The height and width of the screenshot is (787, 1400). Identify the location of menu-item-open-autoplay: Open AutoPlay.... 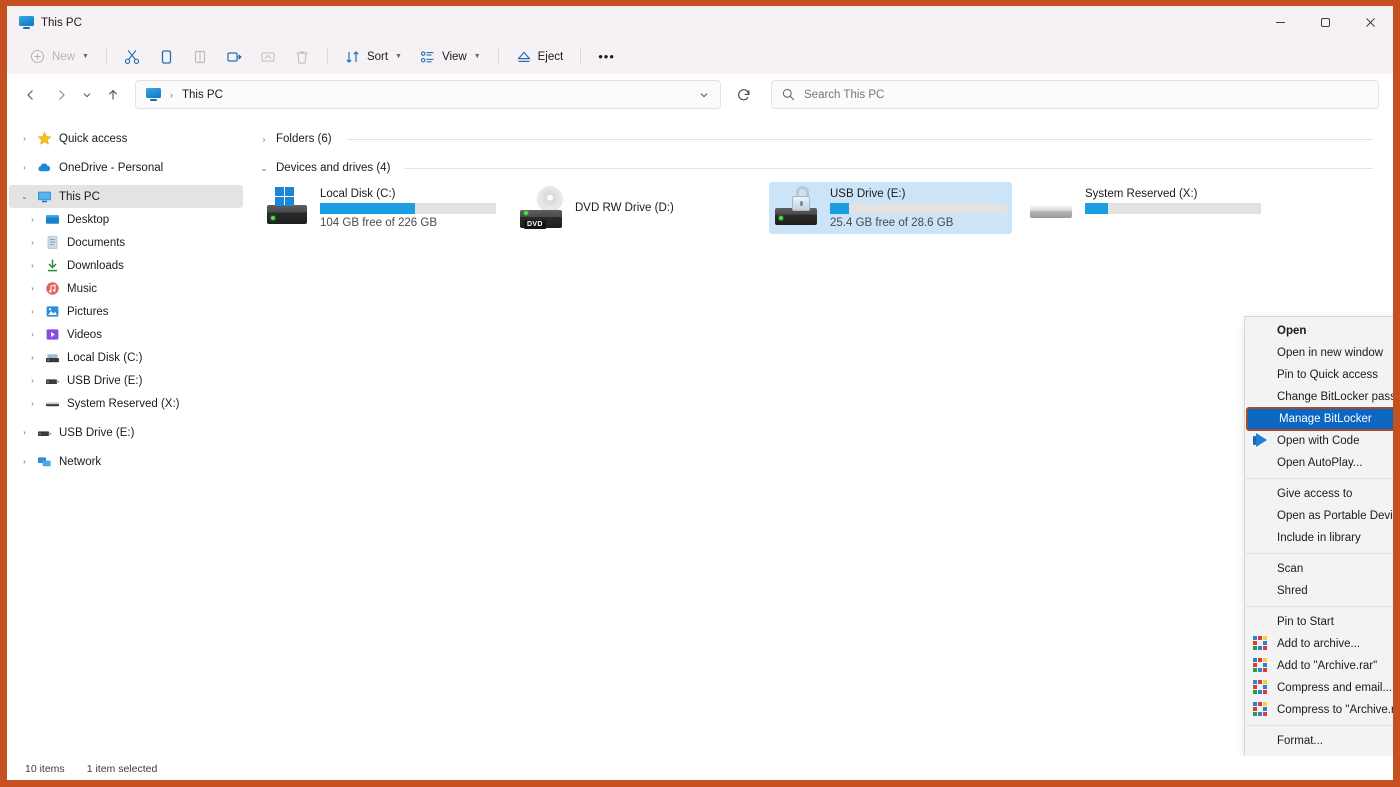
(1319, 463).